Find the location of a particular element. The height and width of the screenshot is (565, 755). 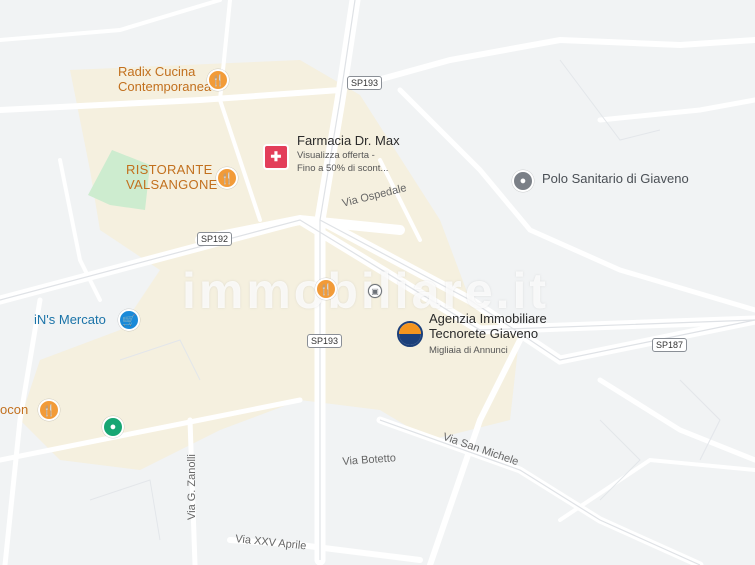

pharmacy-icon: ✚ is located at coordinates (276, 157).